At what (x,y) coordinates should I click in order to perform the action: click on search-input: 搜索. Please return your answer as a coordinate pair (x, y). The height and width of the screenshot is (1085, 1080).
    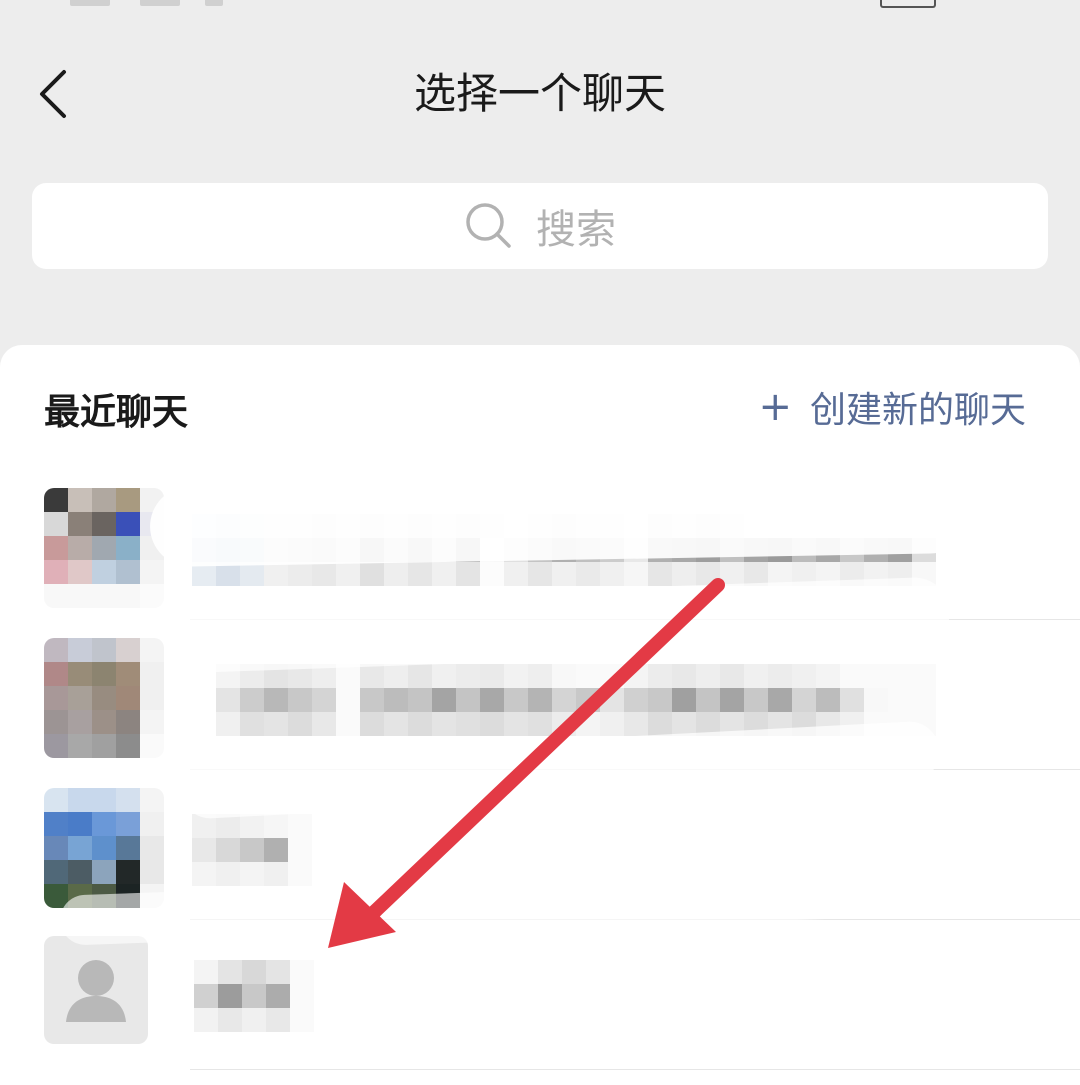
    Looking at the image, I should click on (540, 226).